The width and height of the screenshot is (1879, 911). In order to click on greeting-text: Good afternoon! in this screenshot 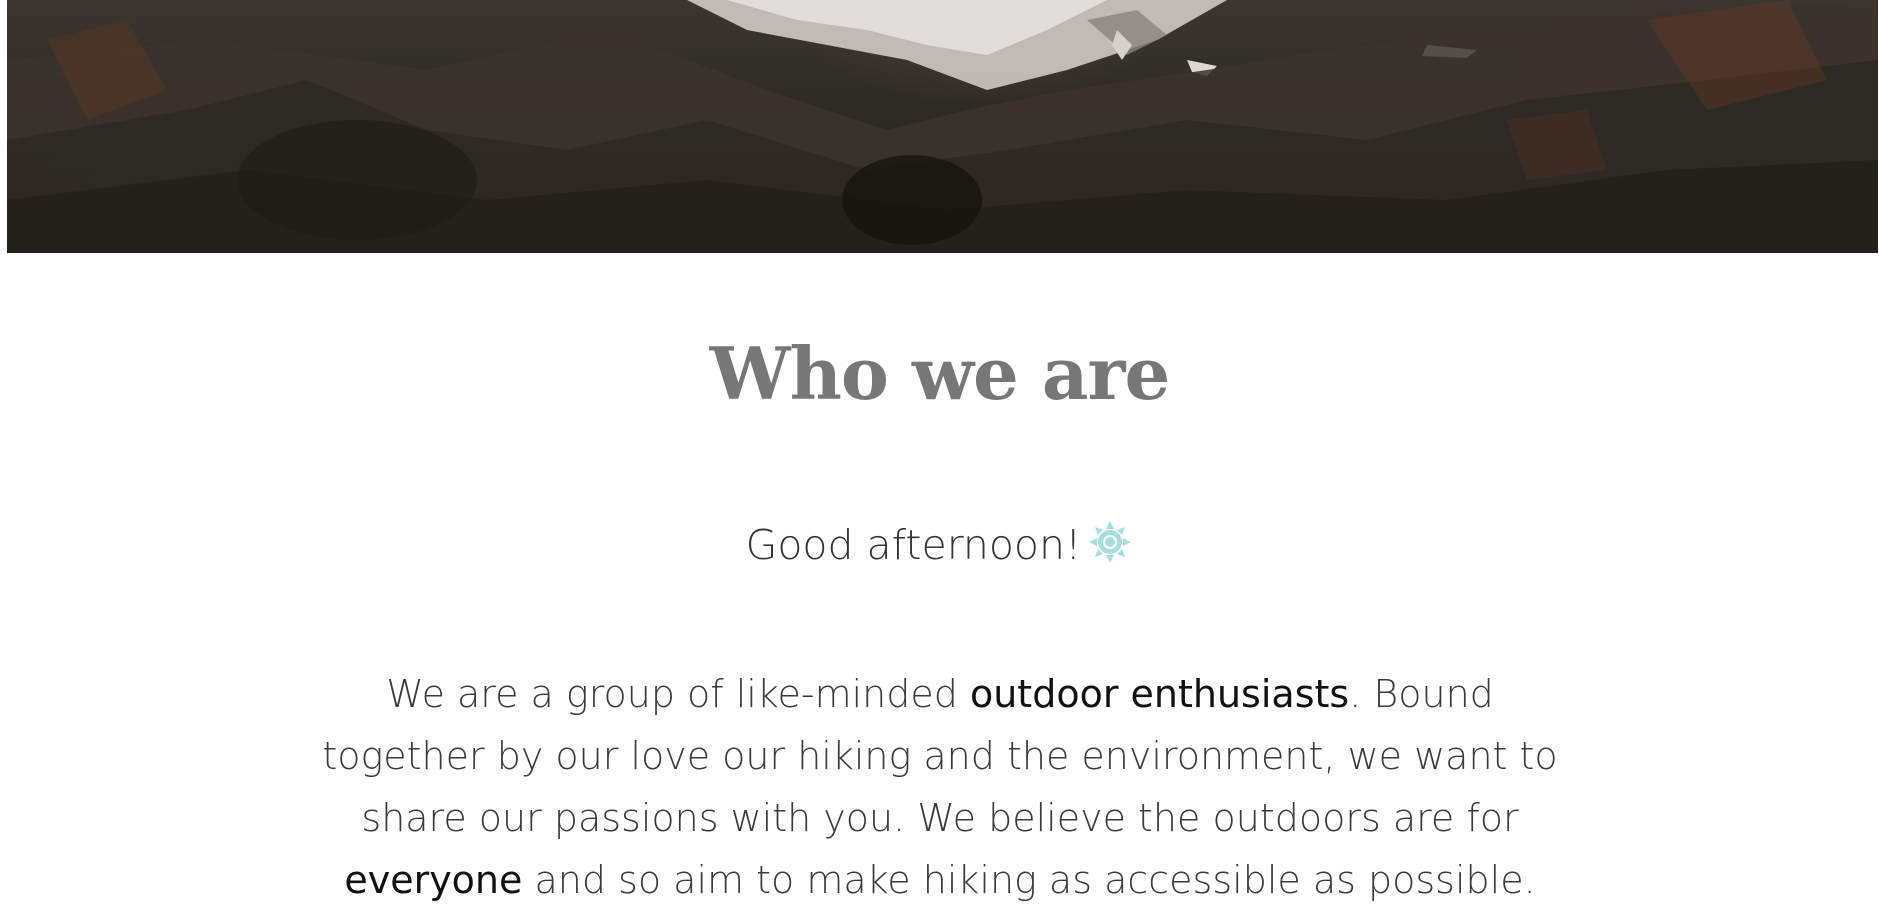, I will do `click(913, 545)`.